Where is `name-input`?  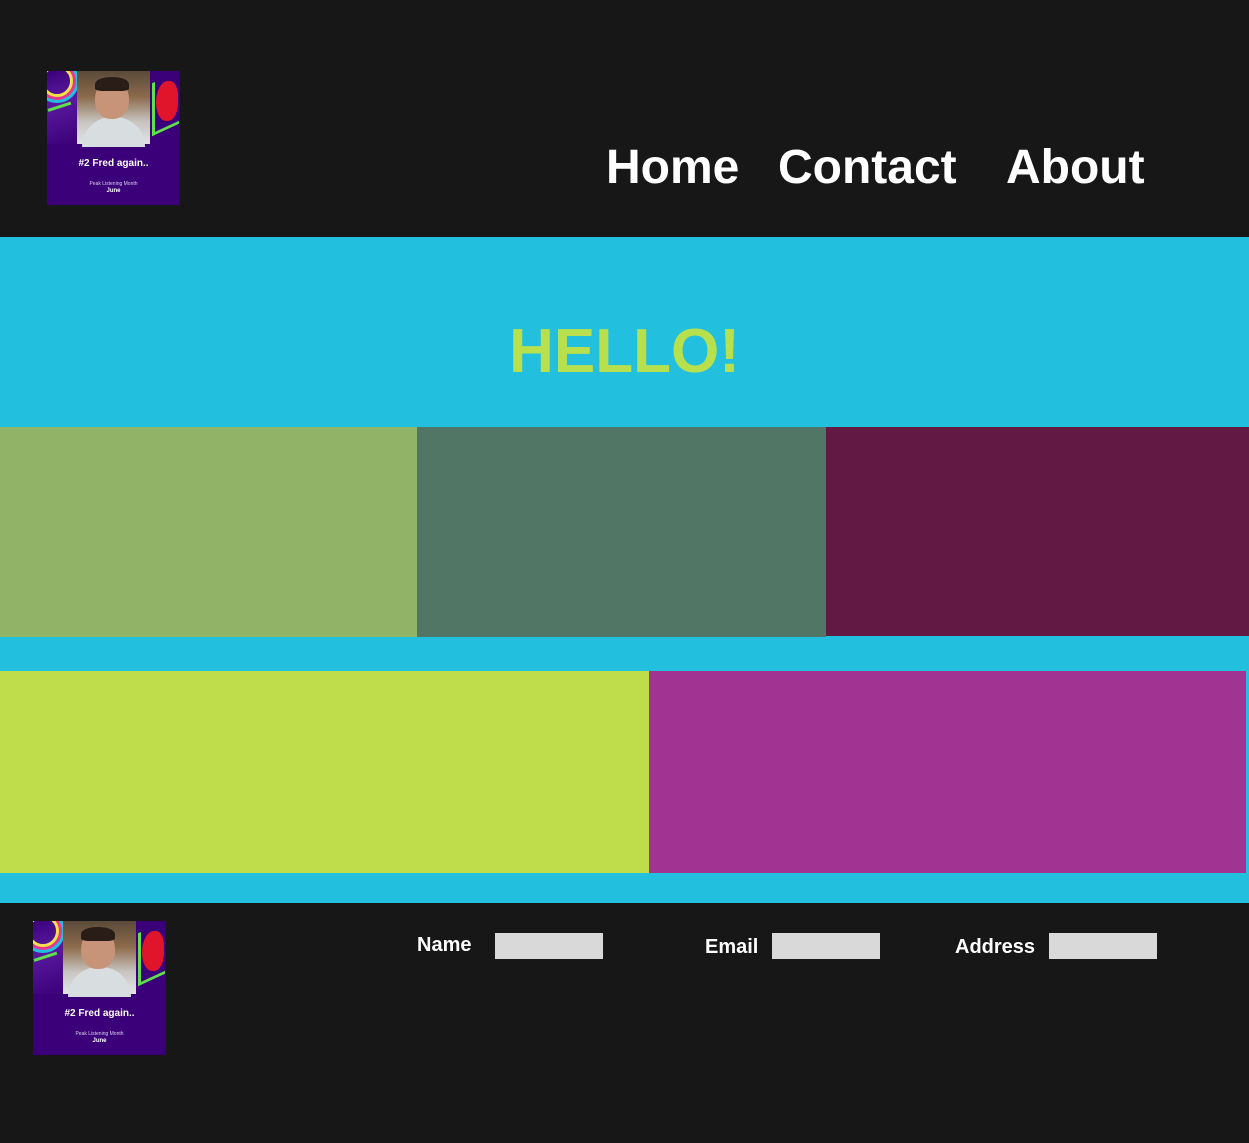 name-input is located at coordinates (549, 946).